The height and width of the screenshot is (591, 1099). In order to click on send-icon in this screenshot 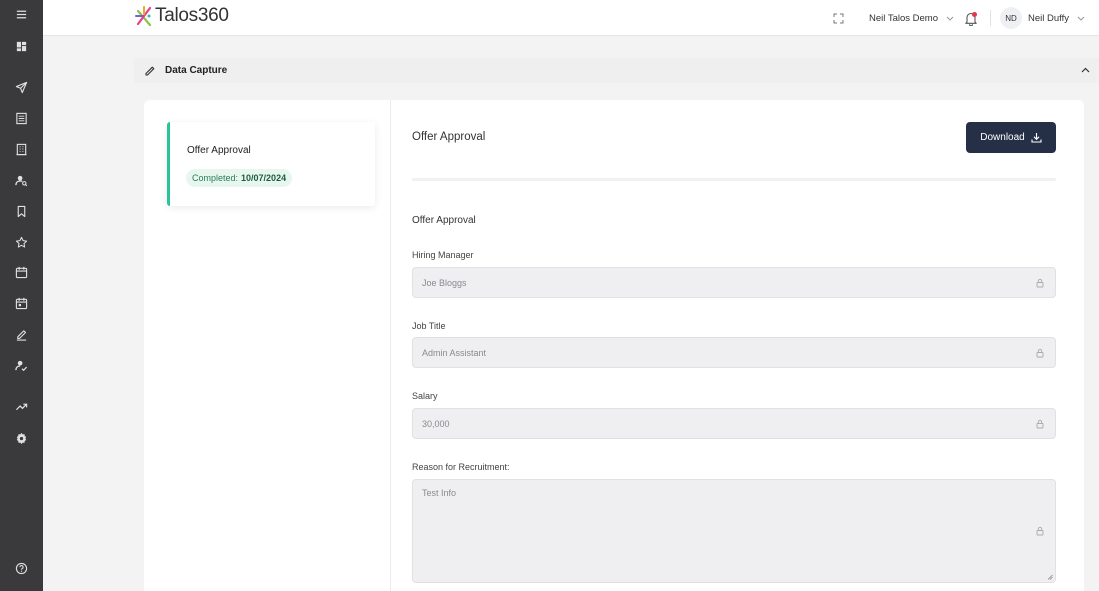, I will do `click(21, 87)`.